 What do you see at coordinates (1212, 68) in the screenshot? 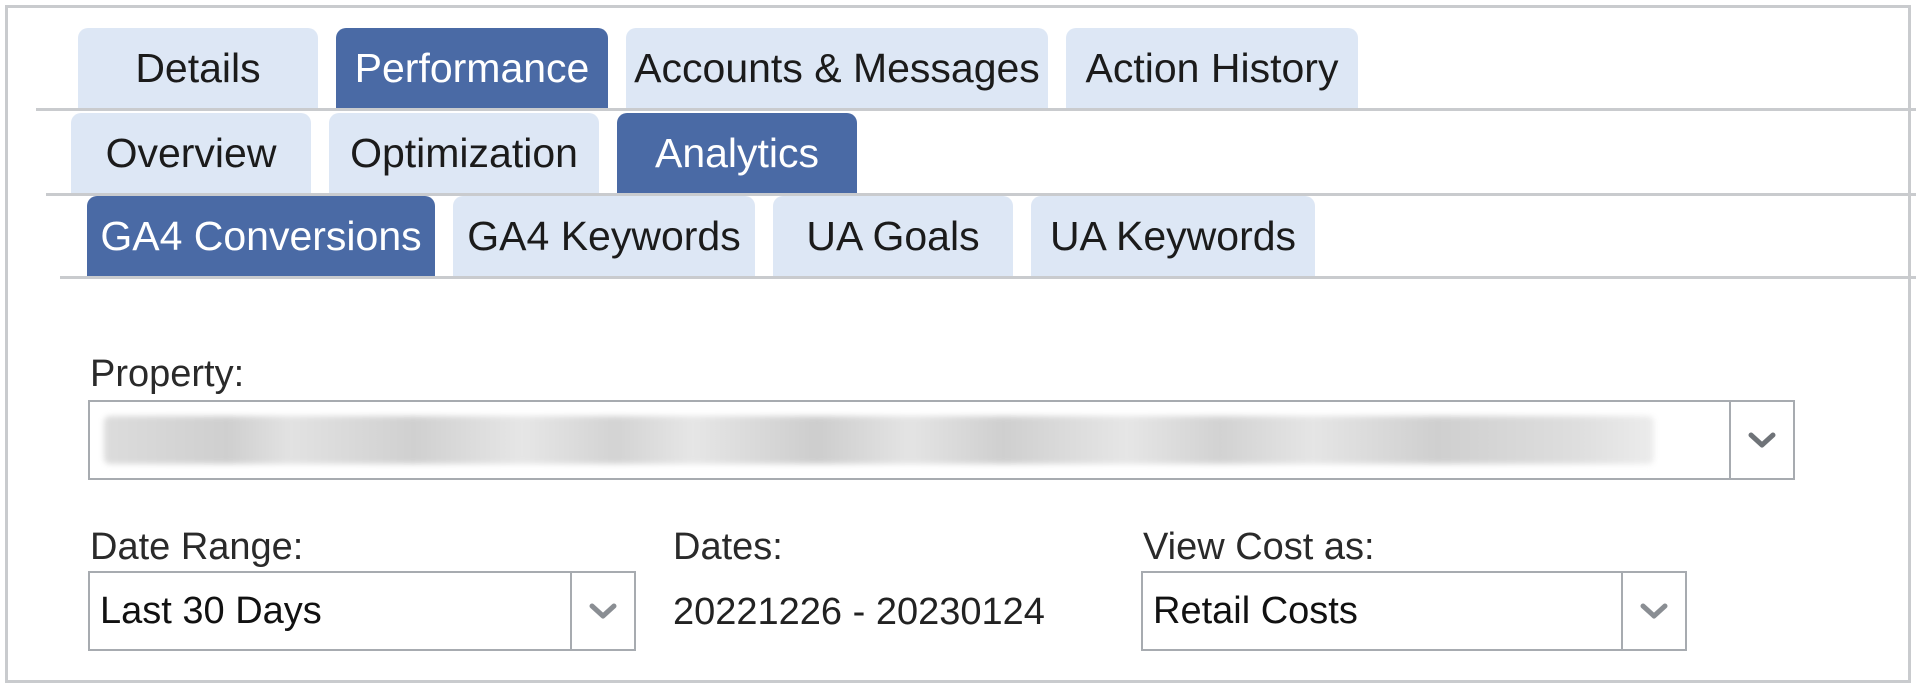
I see `tab-action-history: Action History` at bounding box center [1212, 68].